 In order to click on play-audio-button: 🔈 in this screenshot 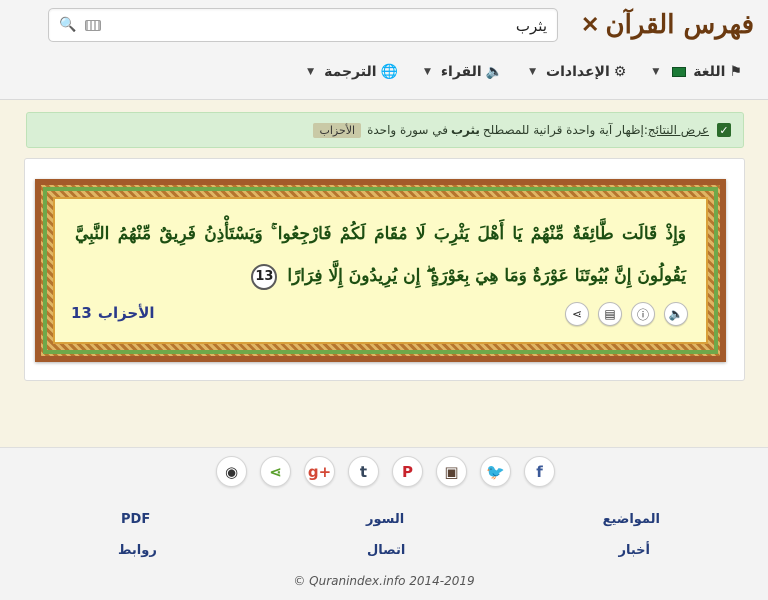, I will do `click(676, 314)`.